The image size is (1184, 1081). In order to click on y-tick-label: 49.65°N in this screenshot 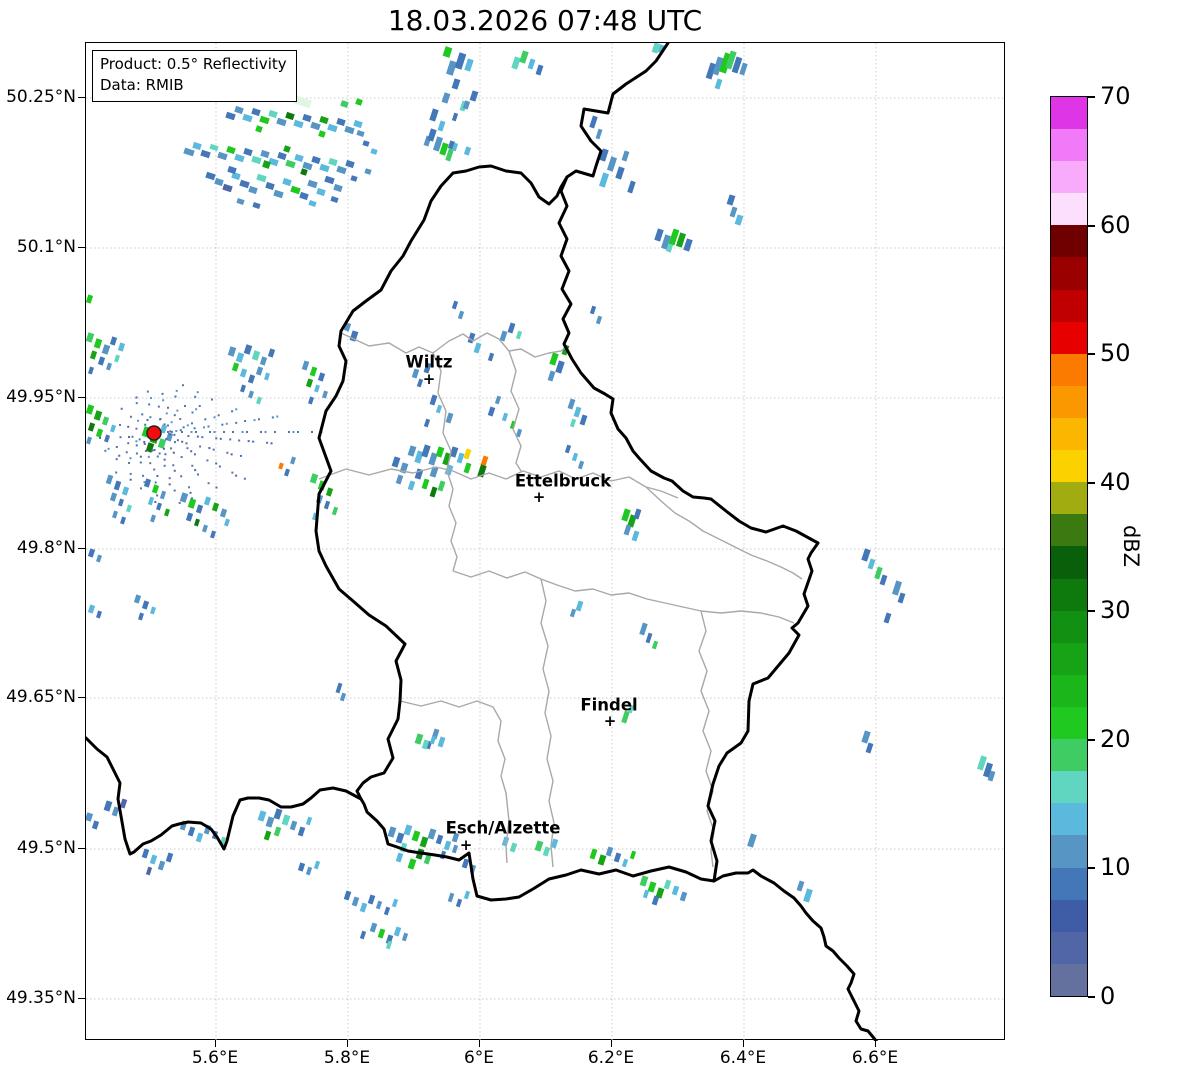, I will do `click(41, 697)`.